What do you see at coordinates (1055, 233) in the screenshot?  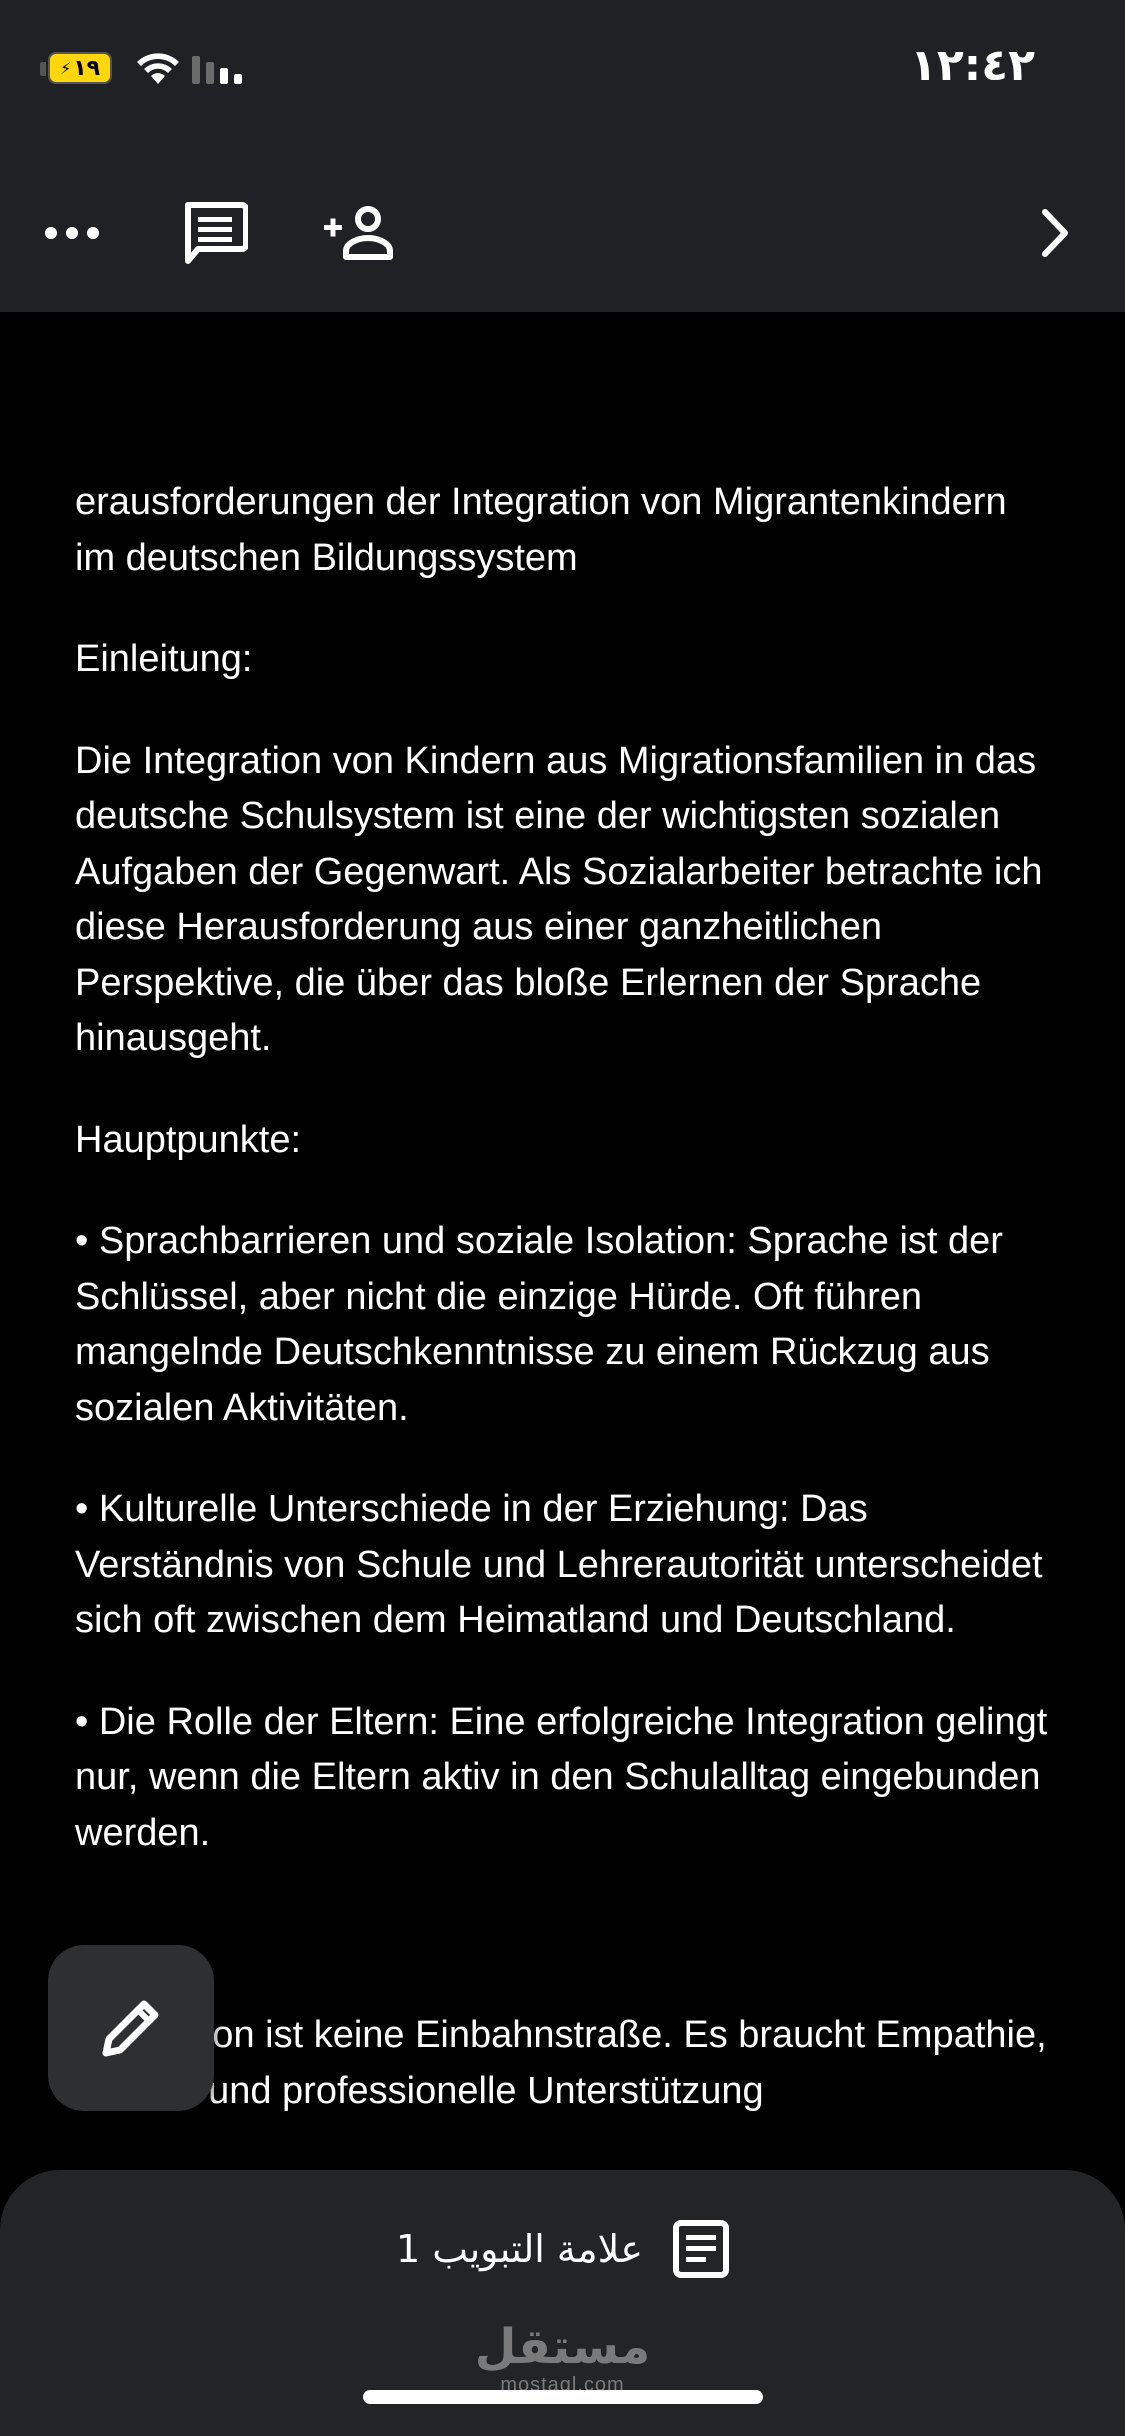 I see `chevron-right-icon` at bounding box center [1055, 233].